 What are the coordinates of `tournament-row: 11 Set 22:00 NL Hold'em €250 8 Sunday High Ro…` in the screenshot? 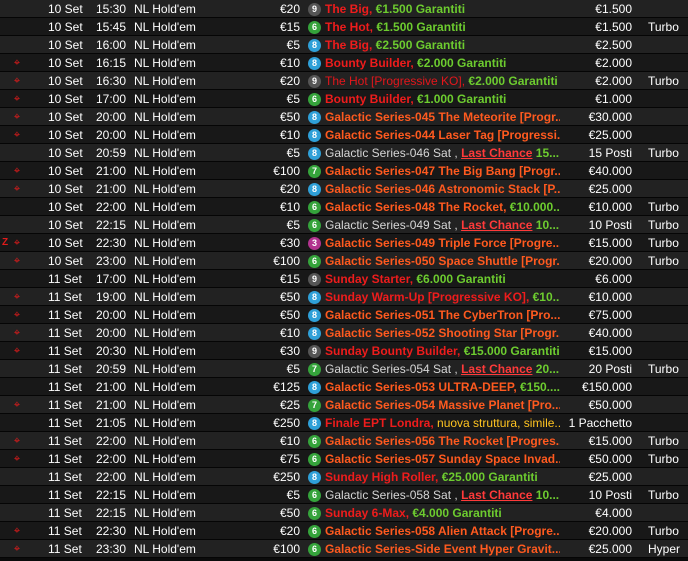 It's located at (344, 477).